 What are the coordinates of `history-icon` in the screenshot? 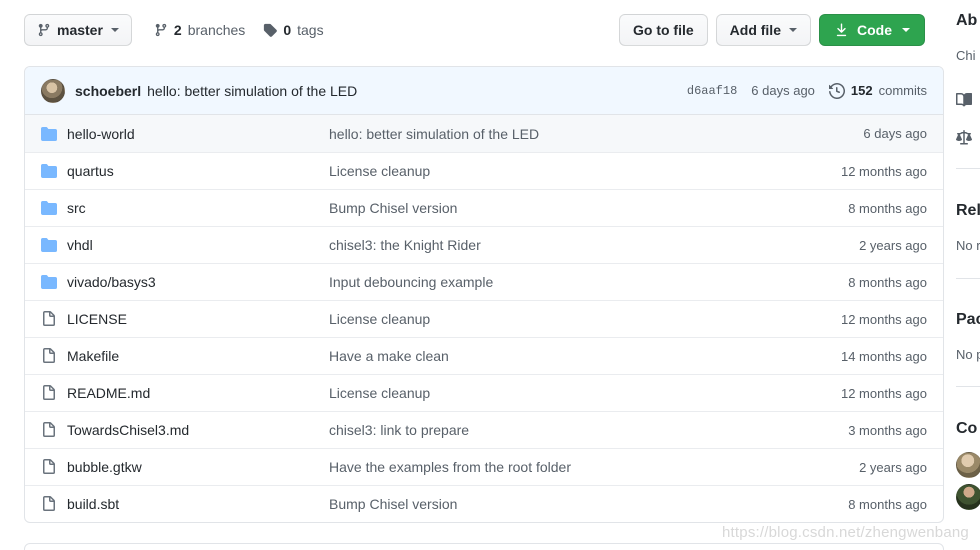 It's located at (836, 90).